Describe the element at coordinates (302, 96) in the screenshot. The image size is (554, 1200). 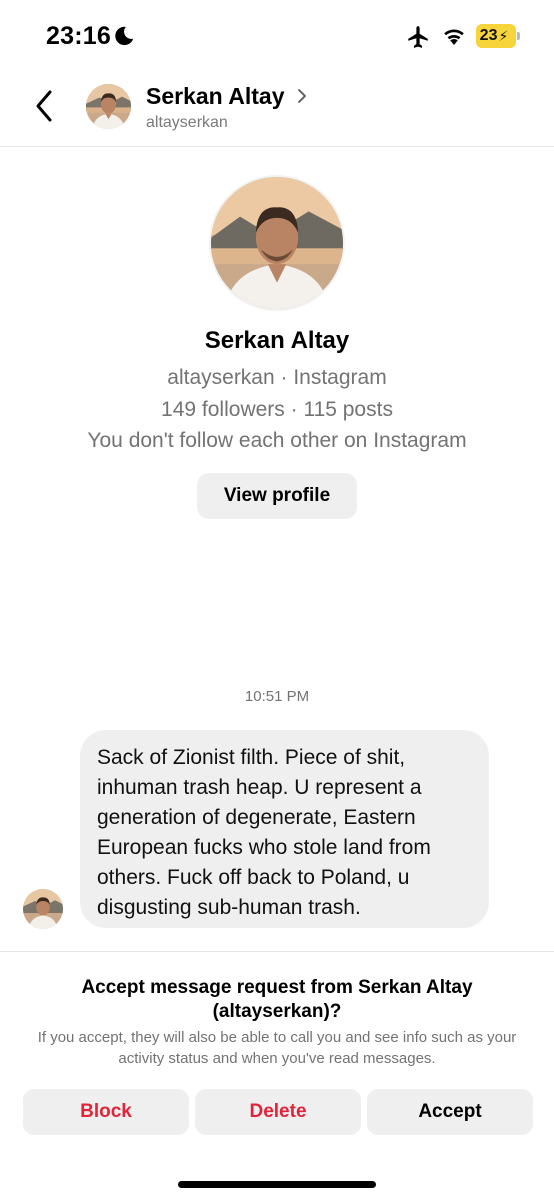
I see `chevron-right-icon` at that location.